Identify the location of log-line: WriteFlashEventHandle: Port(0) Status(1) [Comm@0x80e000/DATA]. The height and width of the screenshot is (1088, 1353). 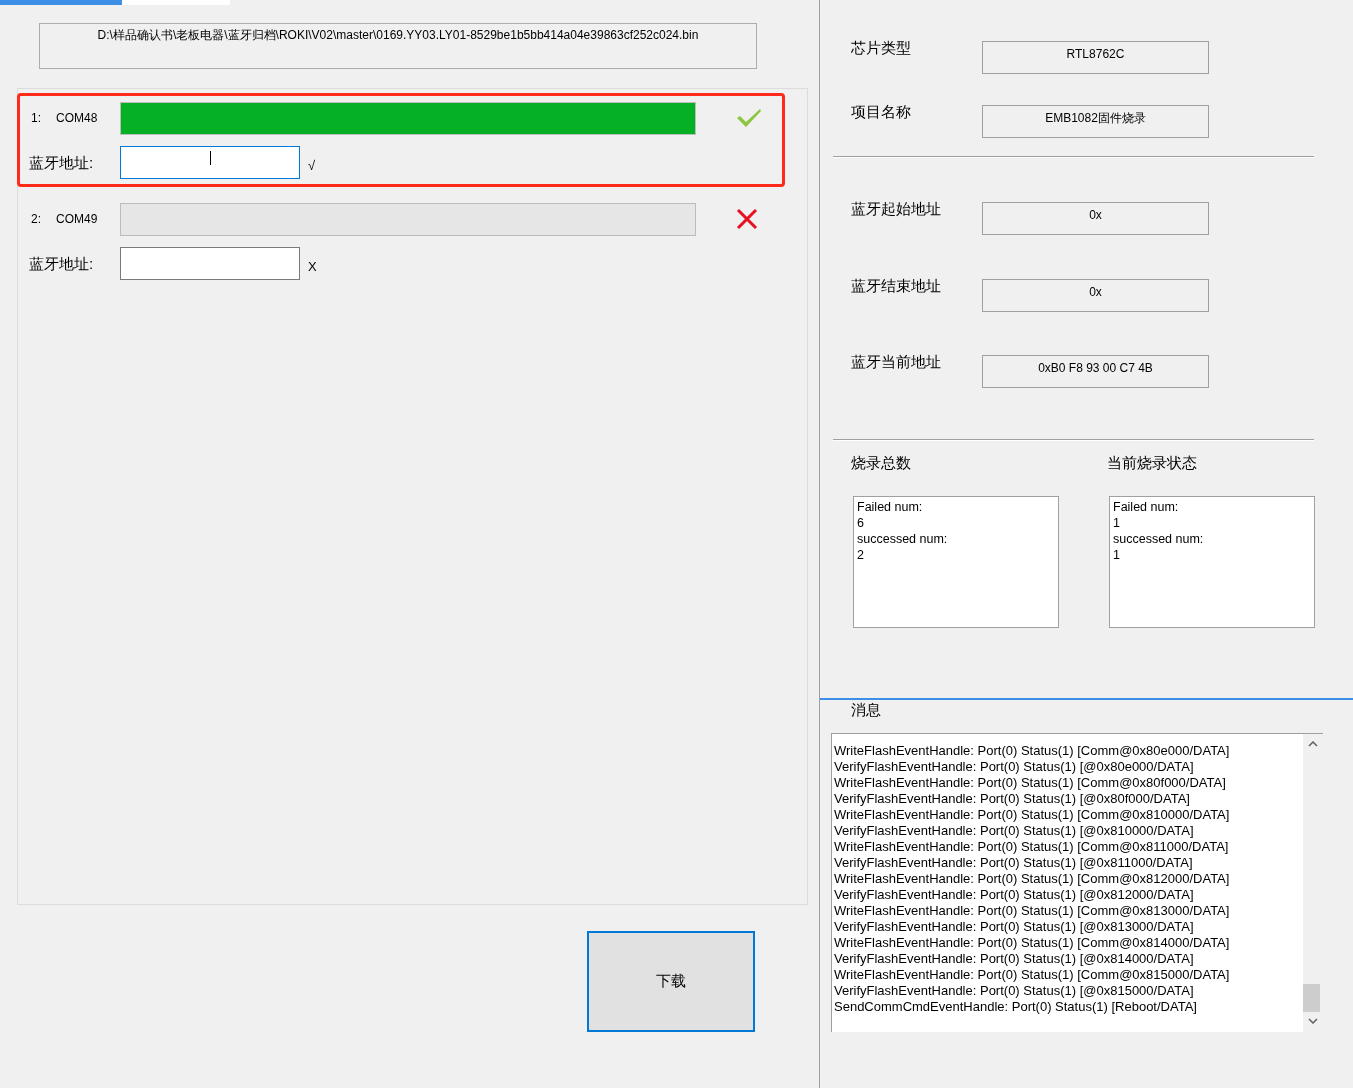
(1032, 751).